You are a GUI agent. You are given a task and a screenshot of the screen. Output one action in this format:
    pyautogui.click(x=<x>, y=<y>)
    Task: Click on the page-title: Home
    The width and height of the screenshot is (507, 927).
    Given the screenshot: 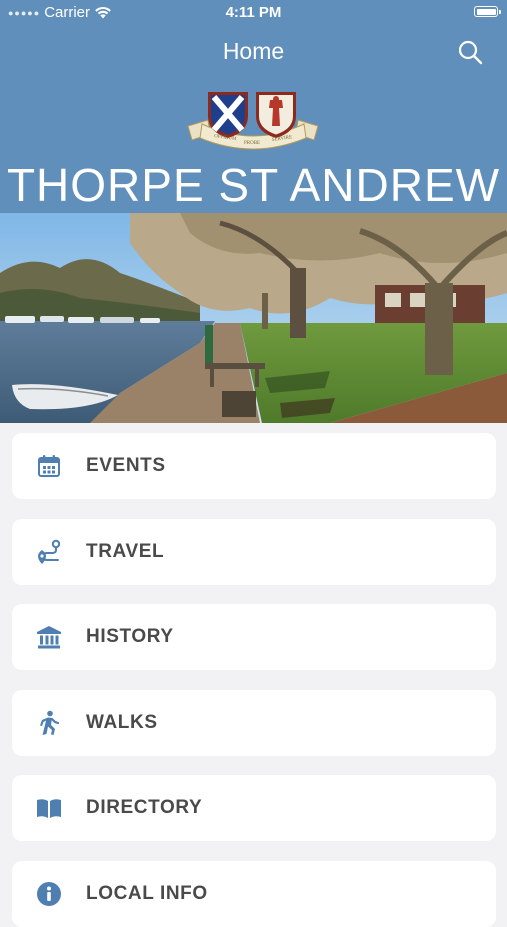 What is the action you would take?
    pyautogui.click(x=253, y=51)
    